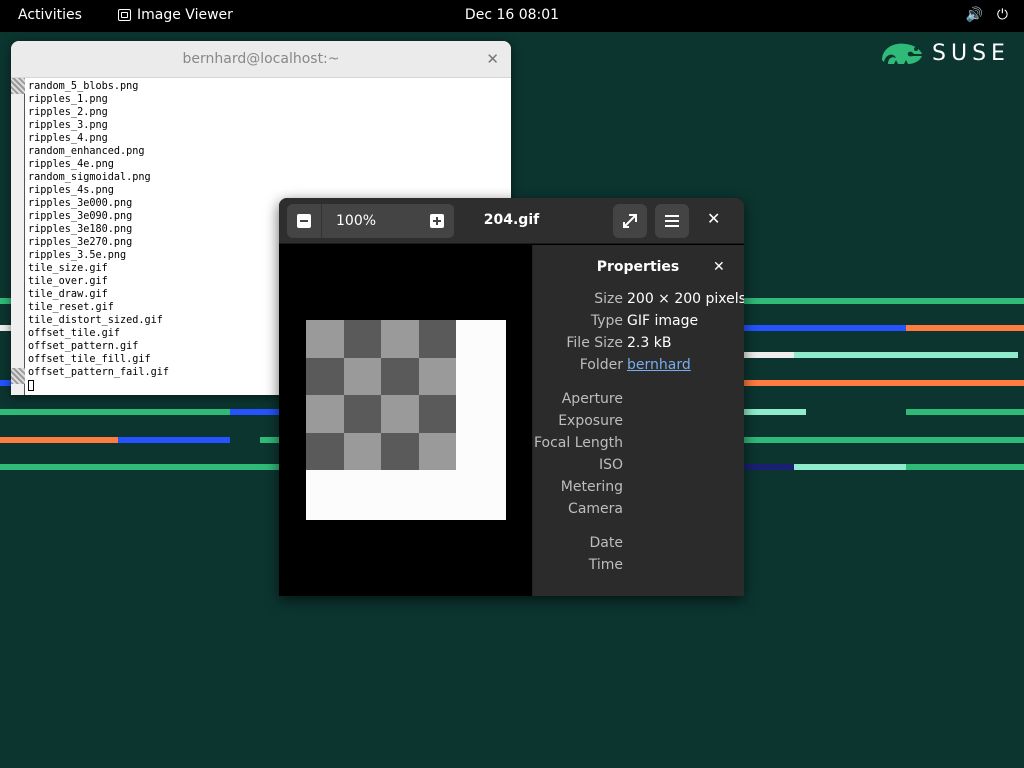 This screenshot has width=1024, height=768. Describe the element at coordinates (974, 15) in the screenshot. I see `volume-icon: 🔊` at that location.